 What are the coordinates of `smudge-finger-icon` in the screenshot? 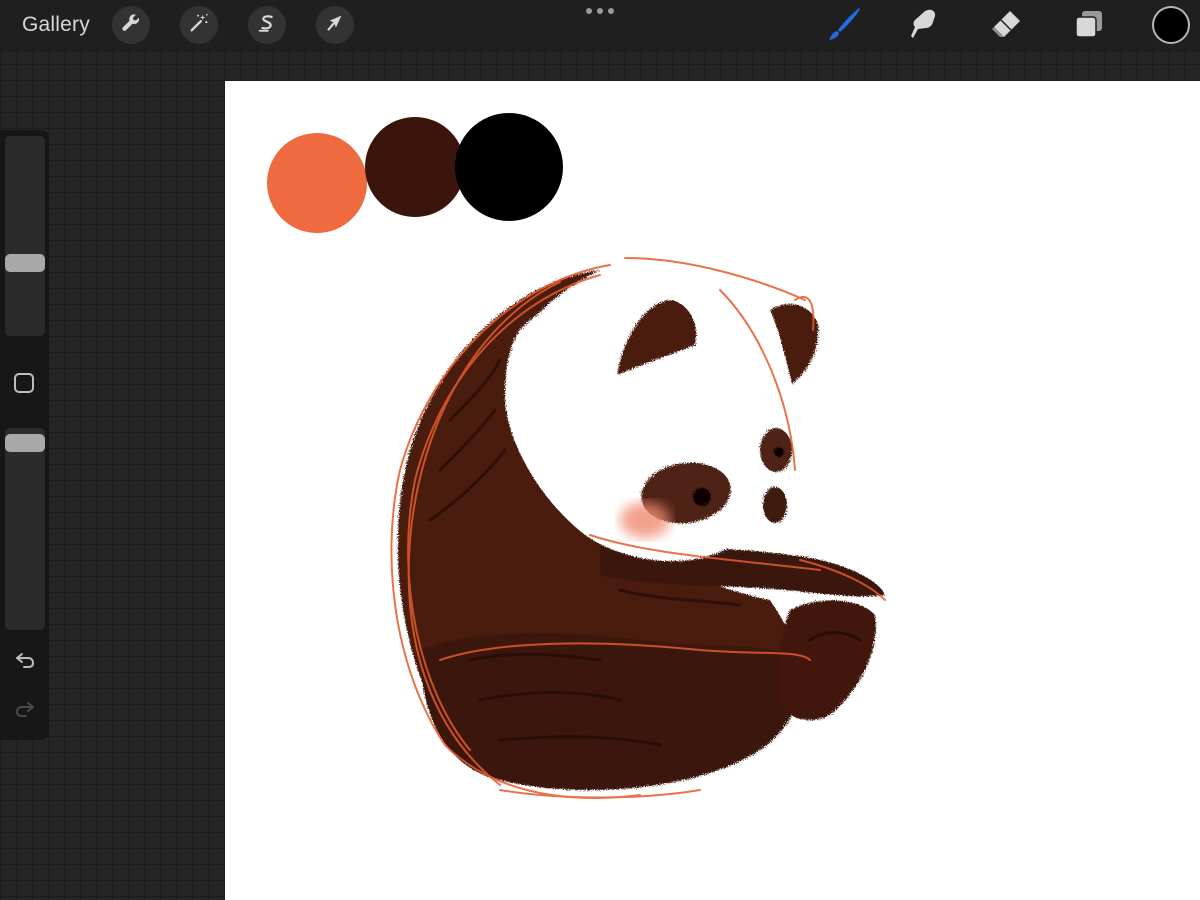 It's located at (924, 26).